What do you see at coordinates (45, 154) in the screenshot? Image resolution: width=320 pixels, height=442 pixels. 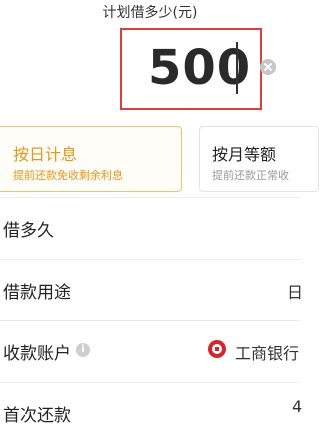 I see `plan-daily-title: 按日计息` at bounding box center [45, 154].